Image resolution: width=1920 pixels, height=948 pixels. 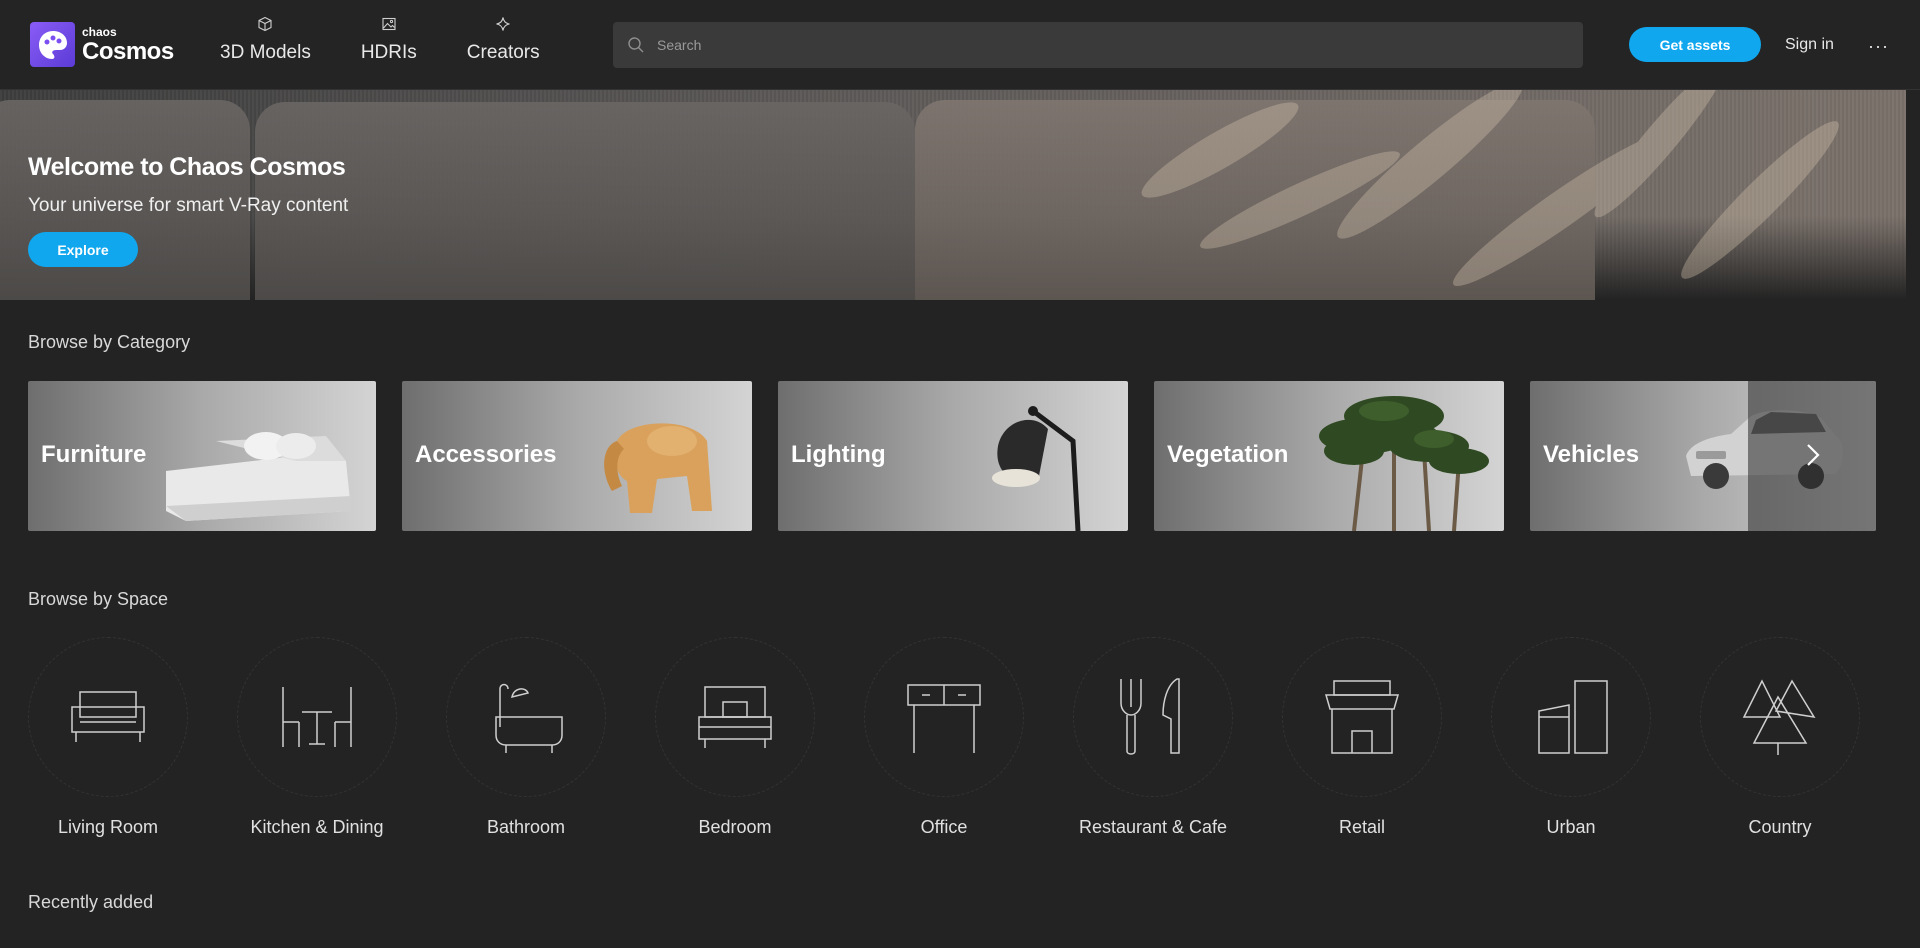 What do you see at coordinates (265, 24) in the screenshot?
I see `cube-icon` at bounding box center [265, 24].